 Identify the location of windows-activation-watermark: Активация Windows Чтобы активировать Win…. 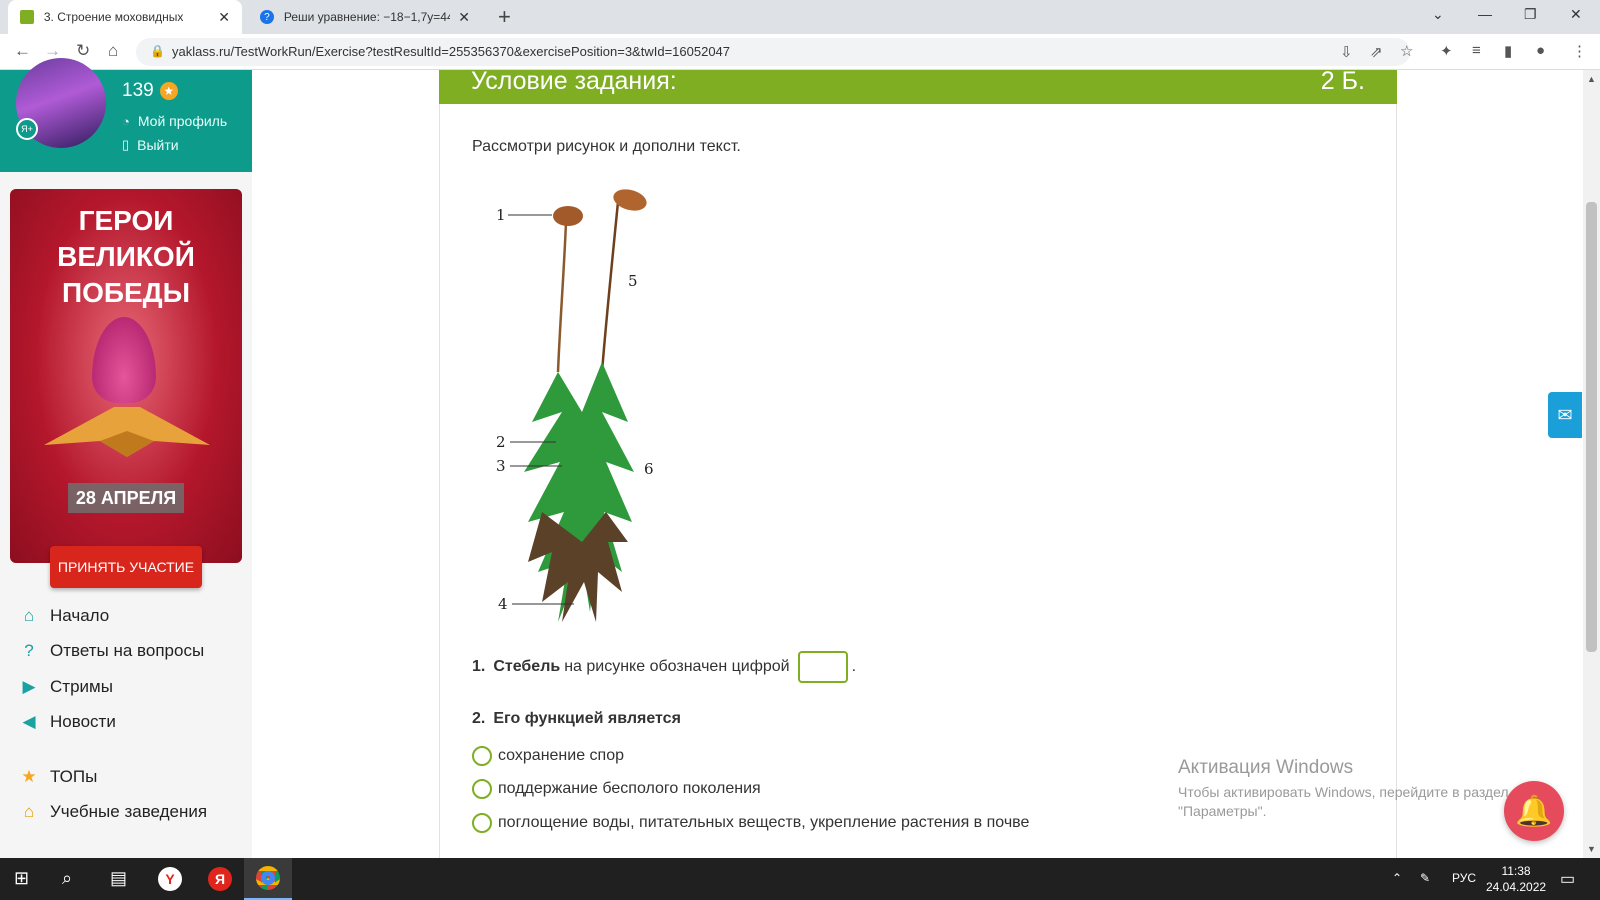
(1343, 789).